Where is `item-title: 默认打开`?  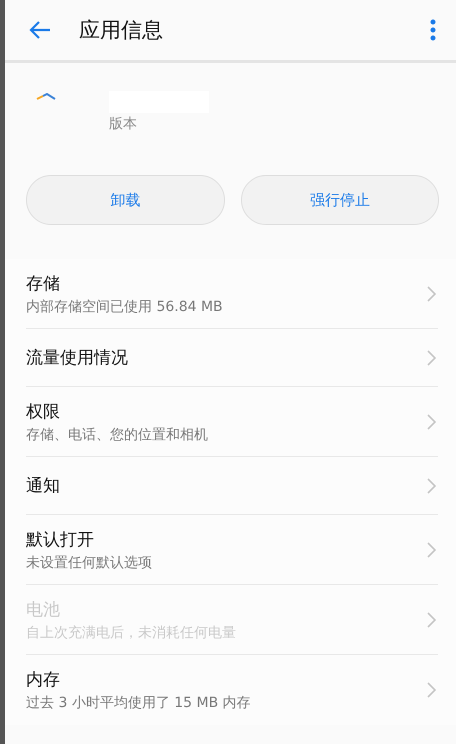 item-title: 默认打开 is located at coordinates (60, 539).